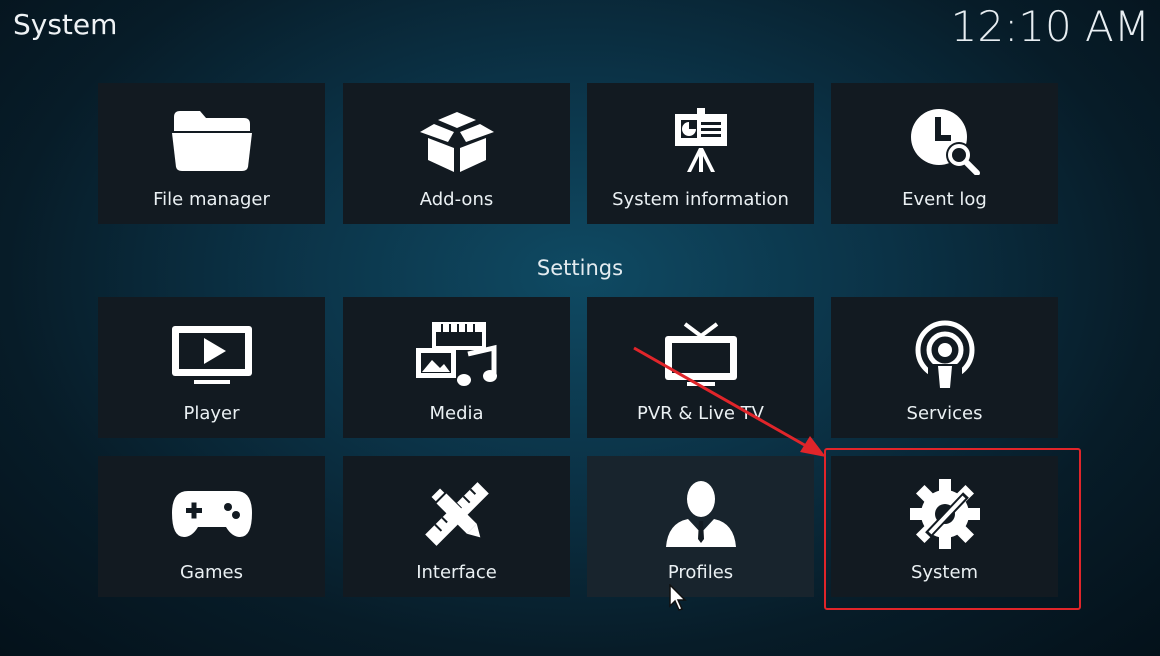 The image size is (1160, 656). Describe the element at coordinates (729, 401) in the screenshot. I see `annotation-arrow` at that location.